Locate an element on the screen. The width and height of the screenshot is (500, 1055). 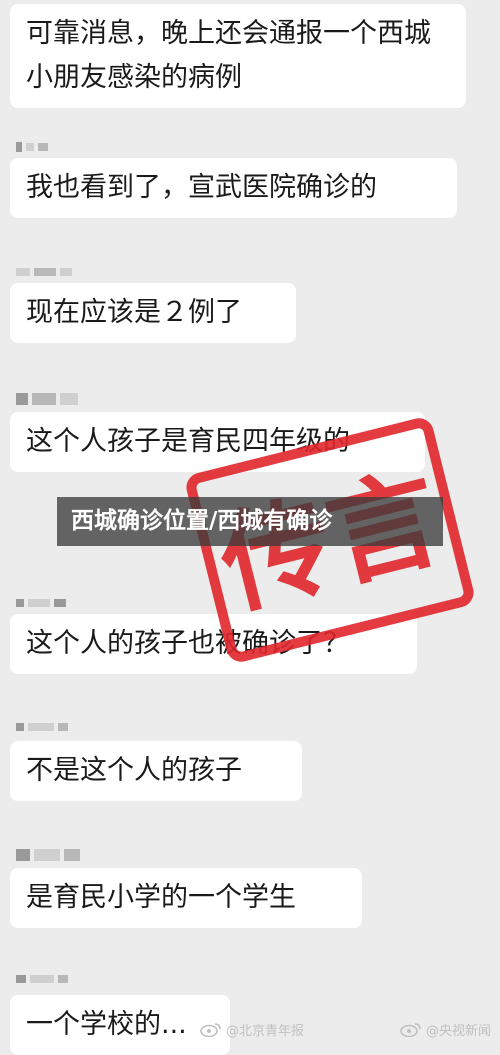
message-text: 可靠消息，晚上还会通报一个西城小朋友感染的病例 is located at coordinates (228, 55).